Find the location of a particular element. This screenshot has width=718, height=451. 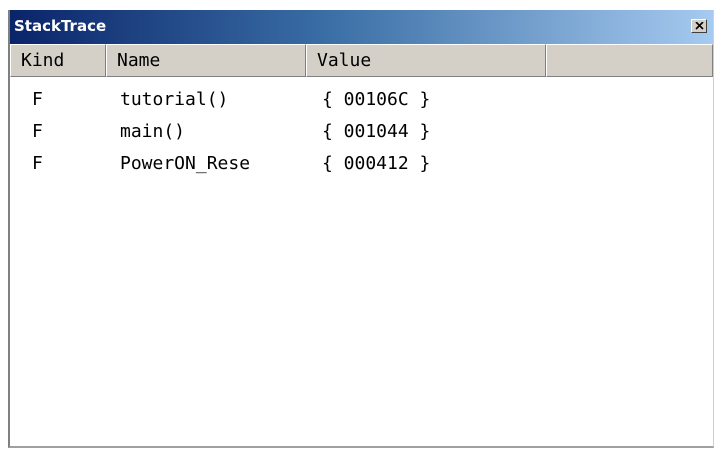

close-button is located at coordinates (699, 26).